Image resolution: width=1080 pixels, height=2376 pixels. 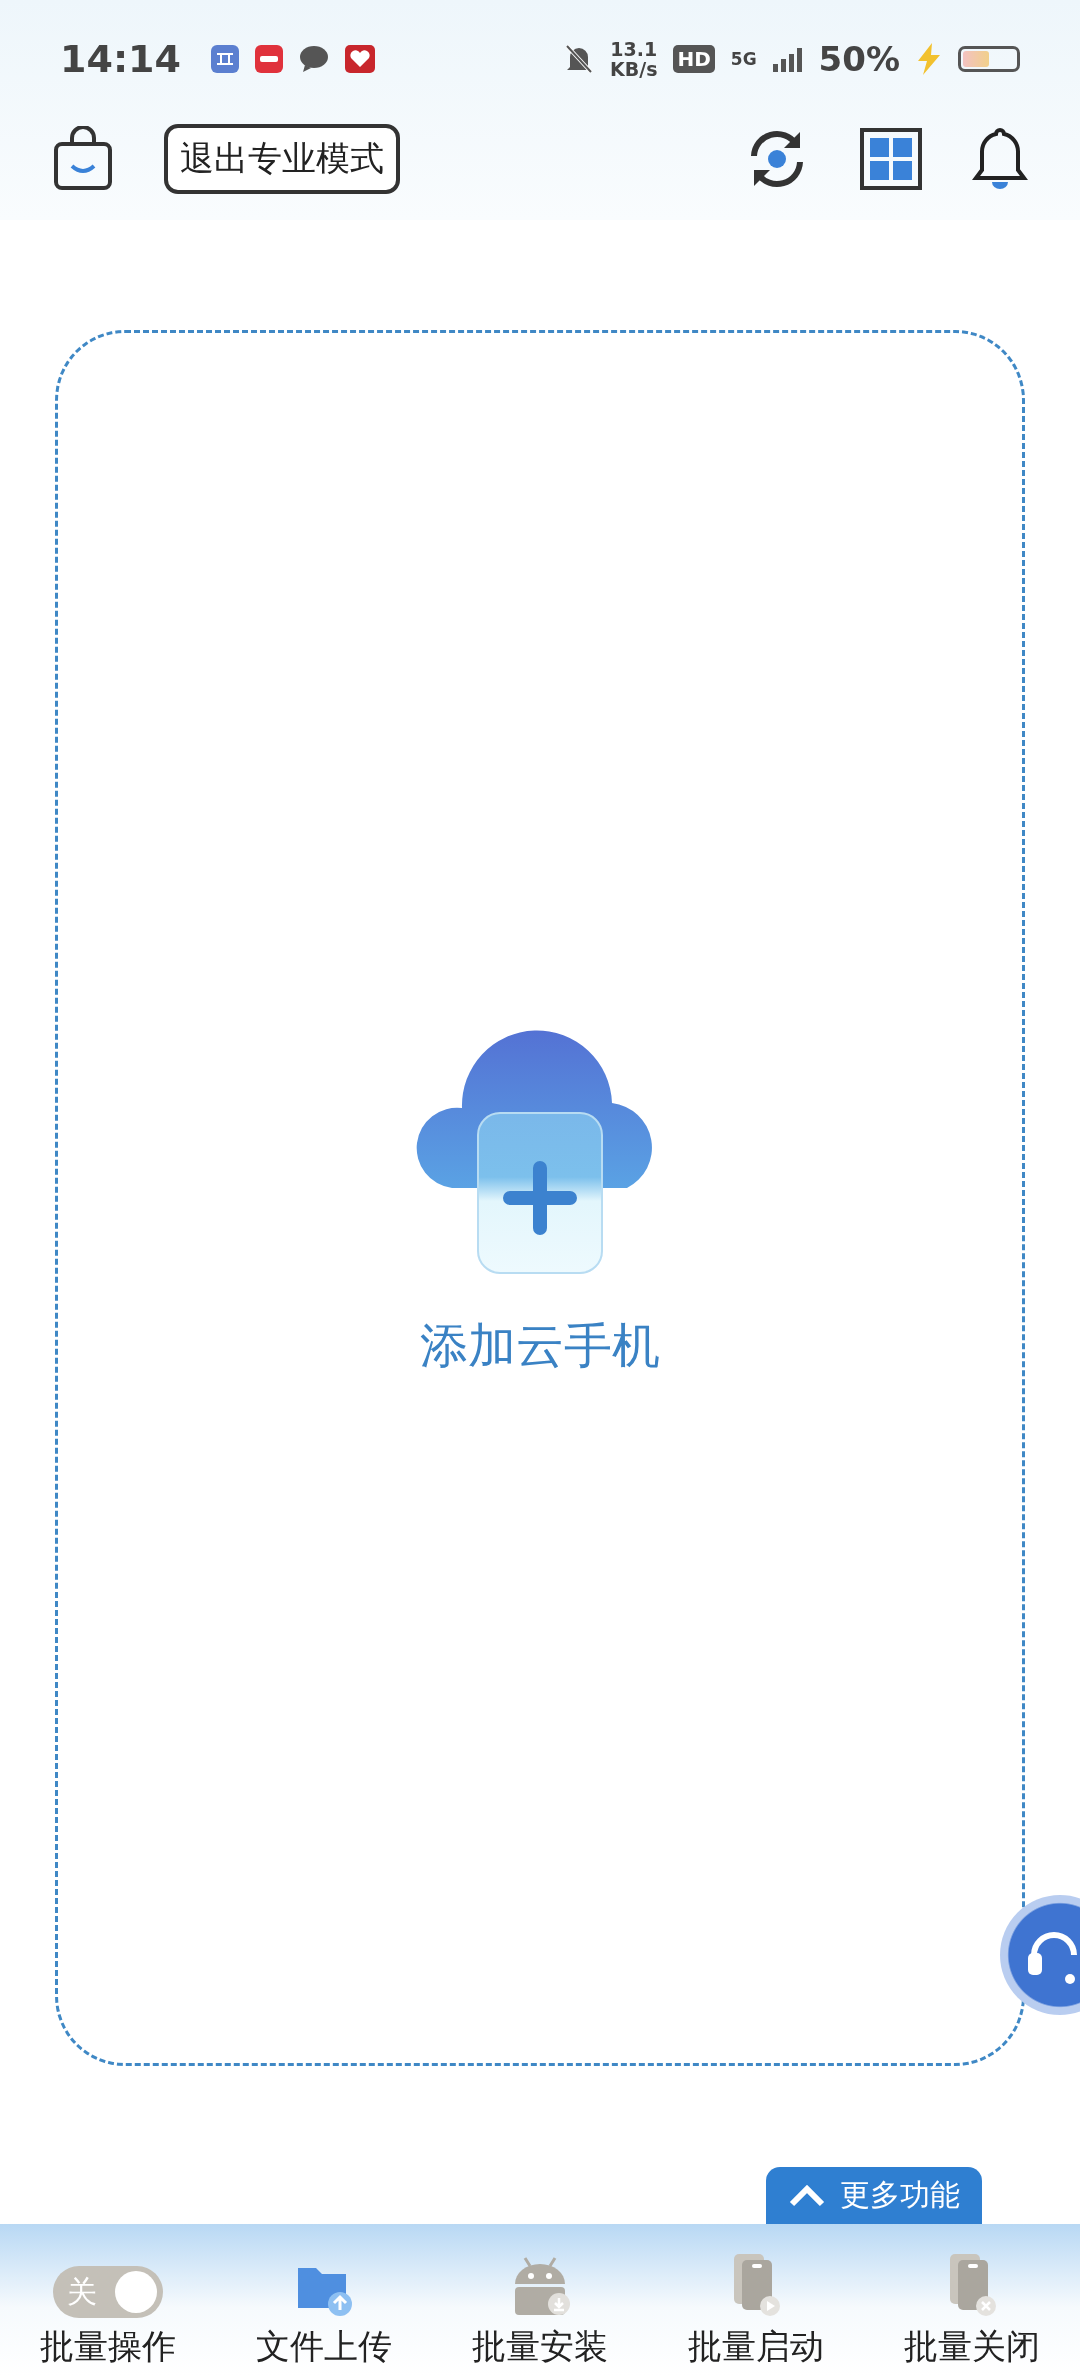 I want to click on batch-action-label: 批量关闭, so click(x=972, y=2346).